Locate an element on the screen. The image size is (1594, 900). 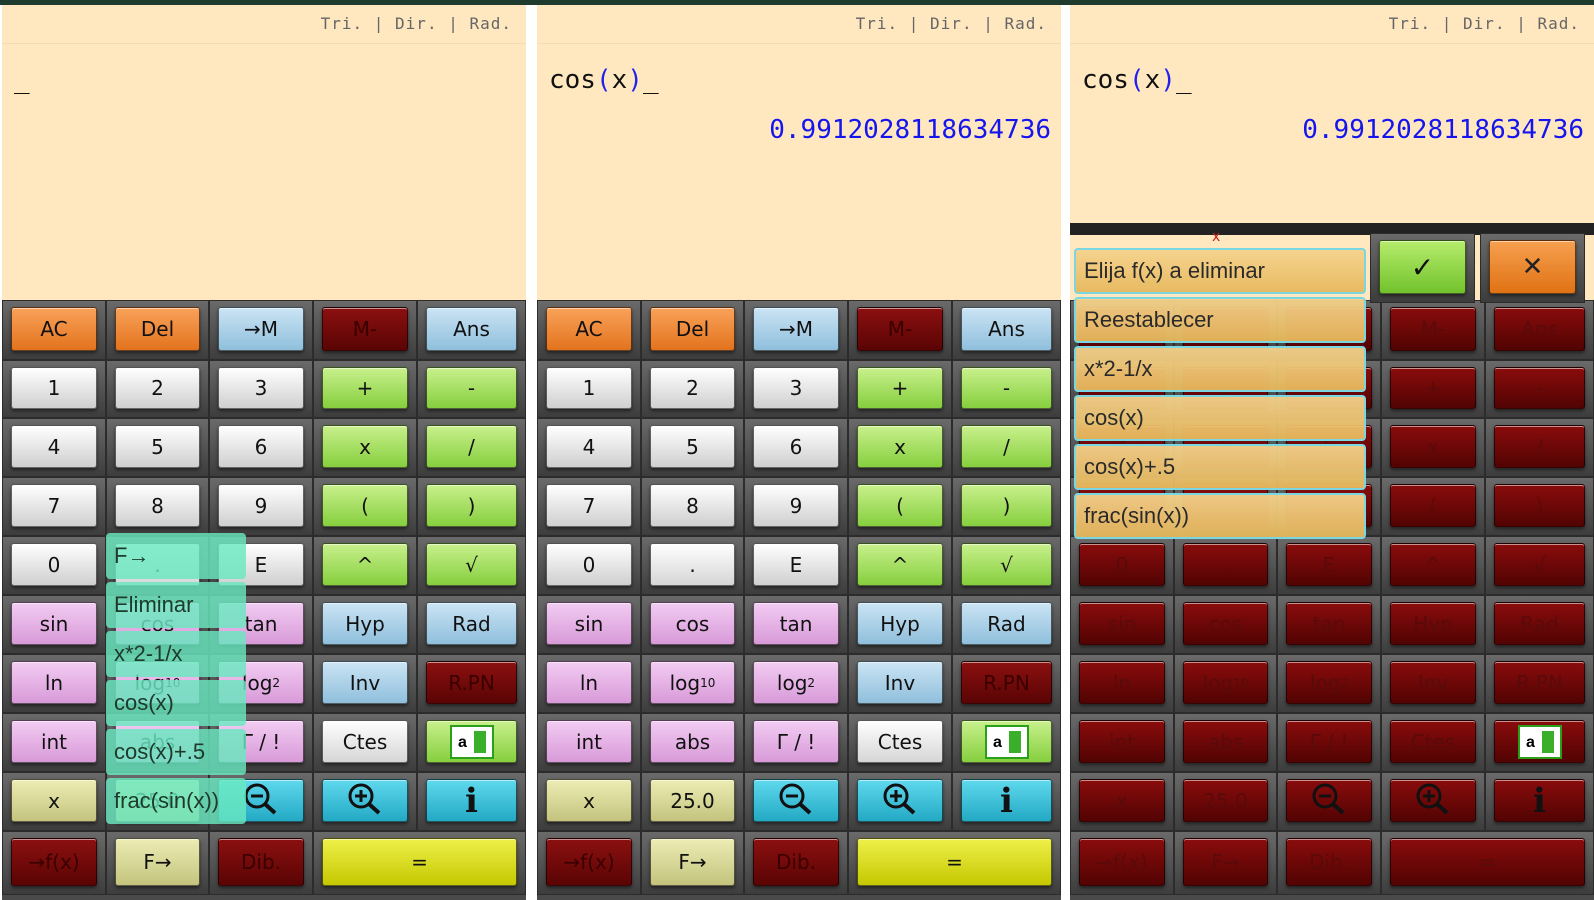
draw-button: Dib. is located at coordinates (796, 862).